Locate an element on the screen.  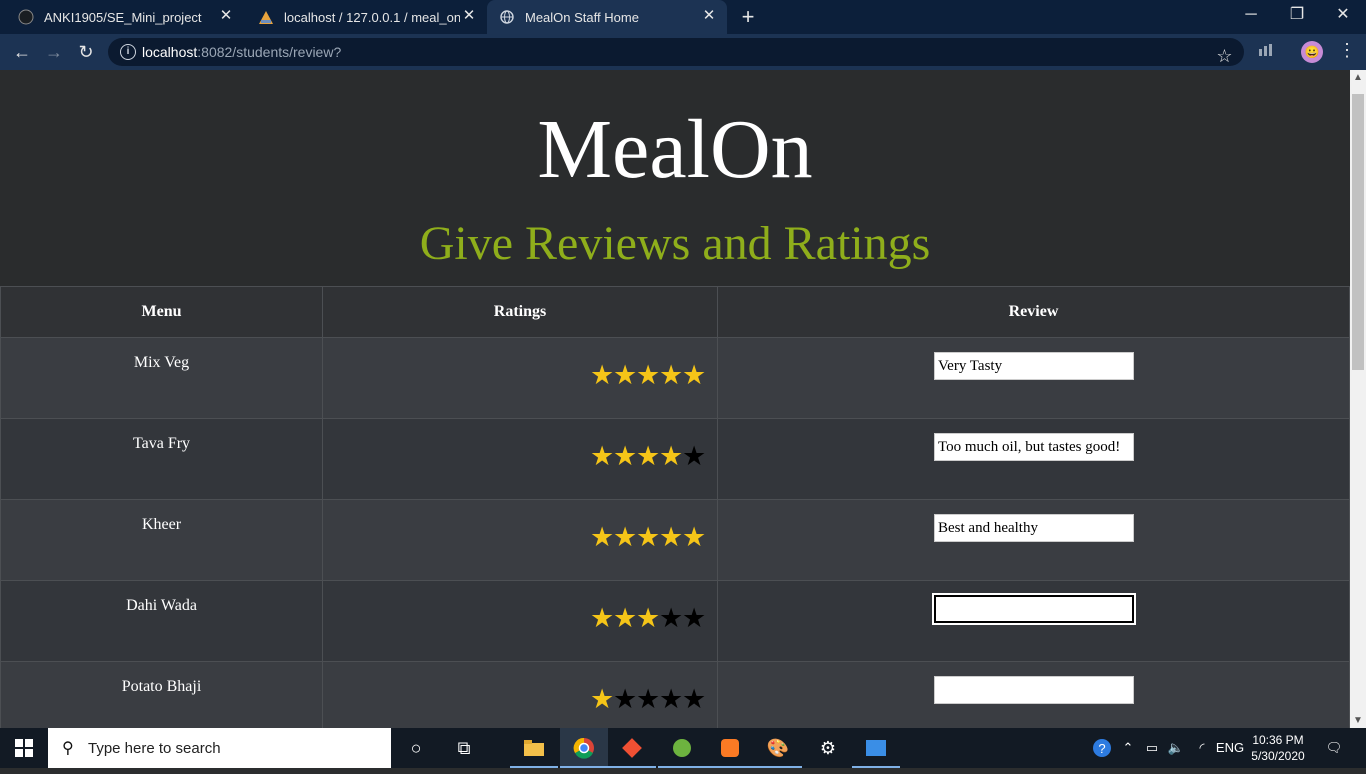
scroll-up-arrow-icon: ▲ is located at coordinates (1358, 77).